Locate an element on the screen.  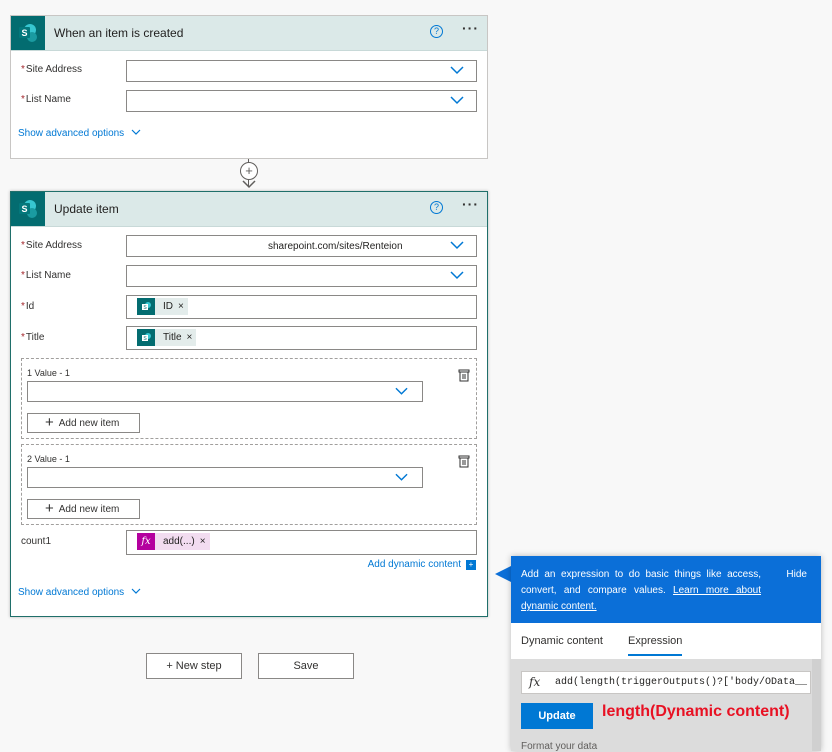
site-address-value: sharepoint.com/sites/Renteion is located at coordinates (335, 246).